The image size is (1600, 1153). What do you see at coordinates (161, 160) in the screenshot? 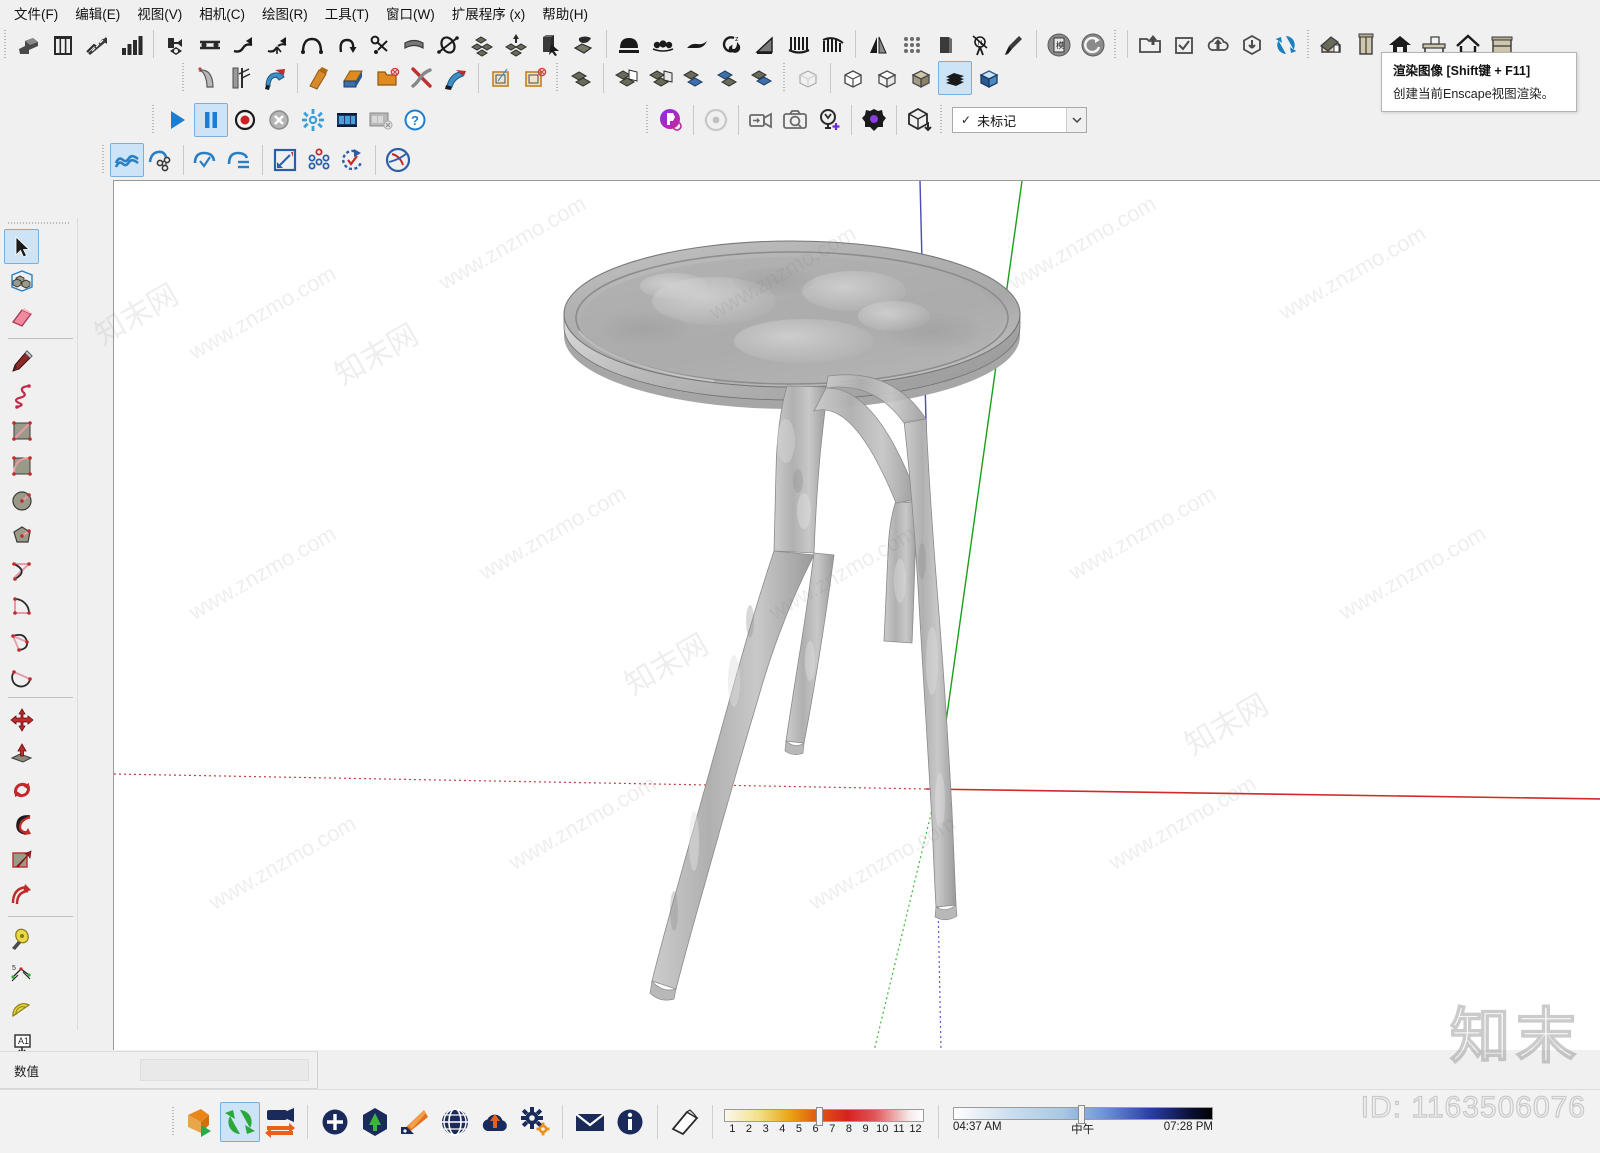
I see `curve-node-icon` at bounding box center [161, 160].